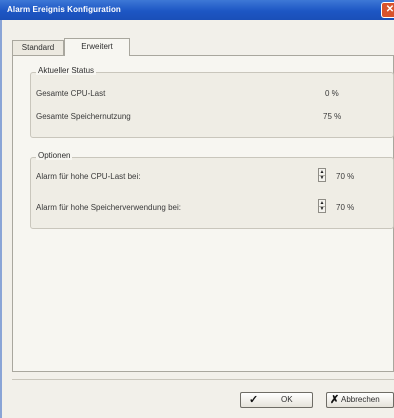 The image size is (394, 418). What do you see at coordinates (1, 219) in the screenshot?
I see `window-frame` at bounding box center [1, 219].